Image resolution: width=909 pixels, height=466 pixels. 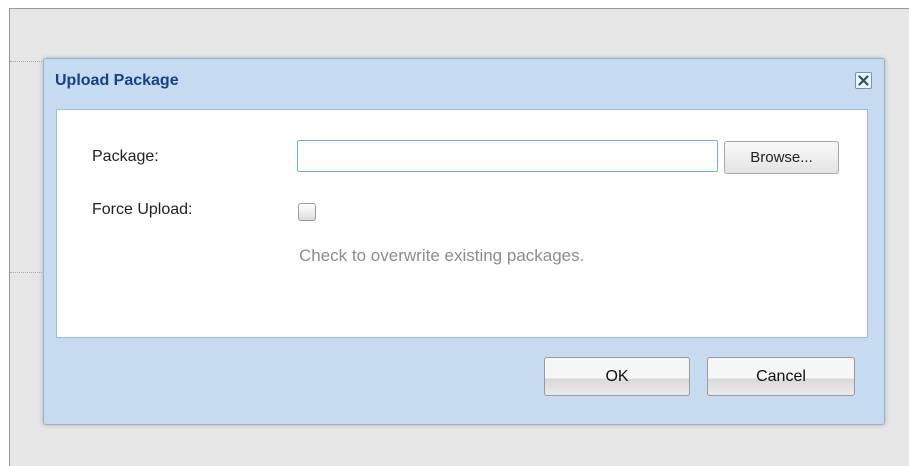 What do you see at coordinates (781, 376) in the screenshot?
I see `cancel-button: Cancel` at bounding box center [781, 376].